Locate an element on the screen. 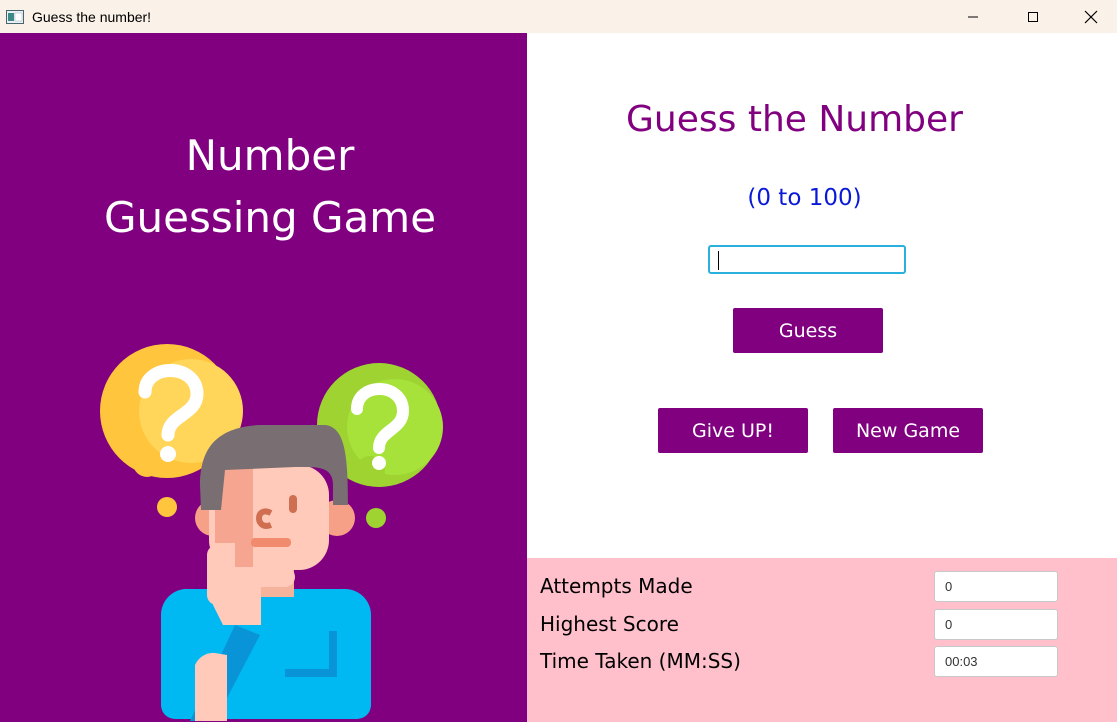  maximize-button is located at coordinates (1033, 16).